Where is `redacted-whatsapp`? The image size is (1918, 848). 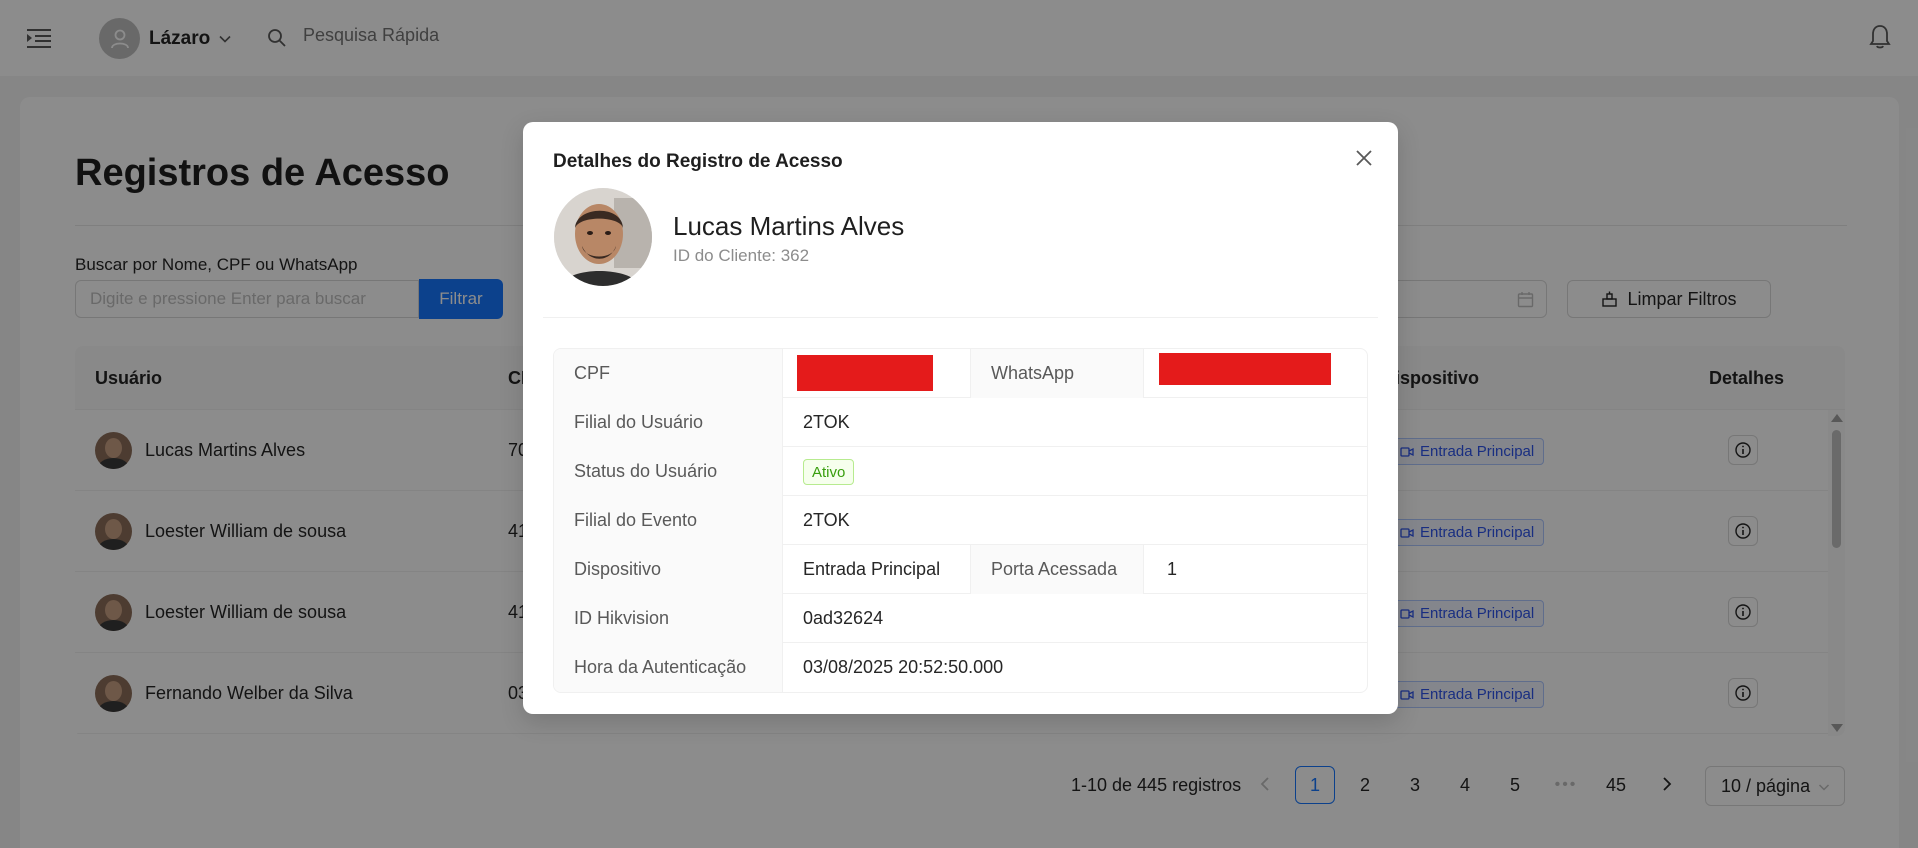 redacted-whatsapp is located at coordinates (1245, 369).